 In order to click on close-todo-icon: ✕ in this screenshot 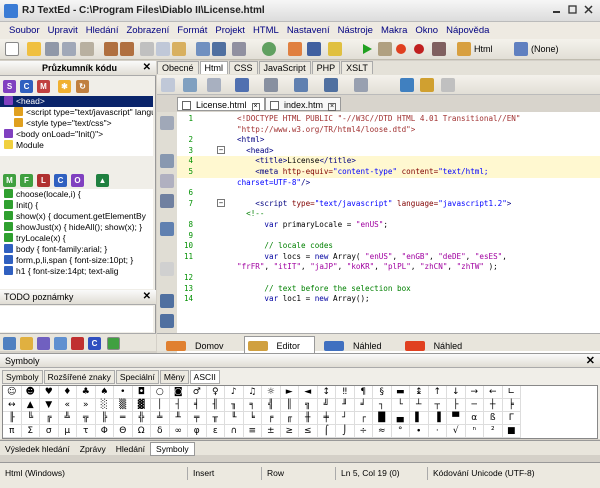, I will do `click(147, 296)`.